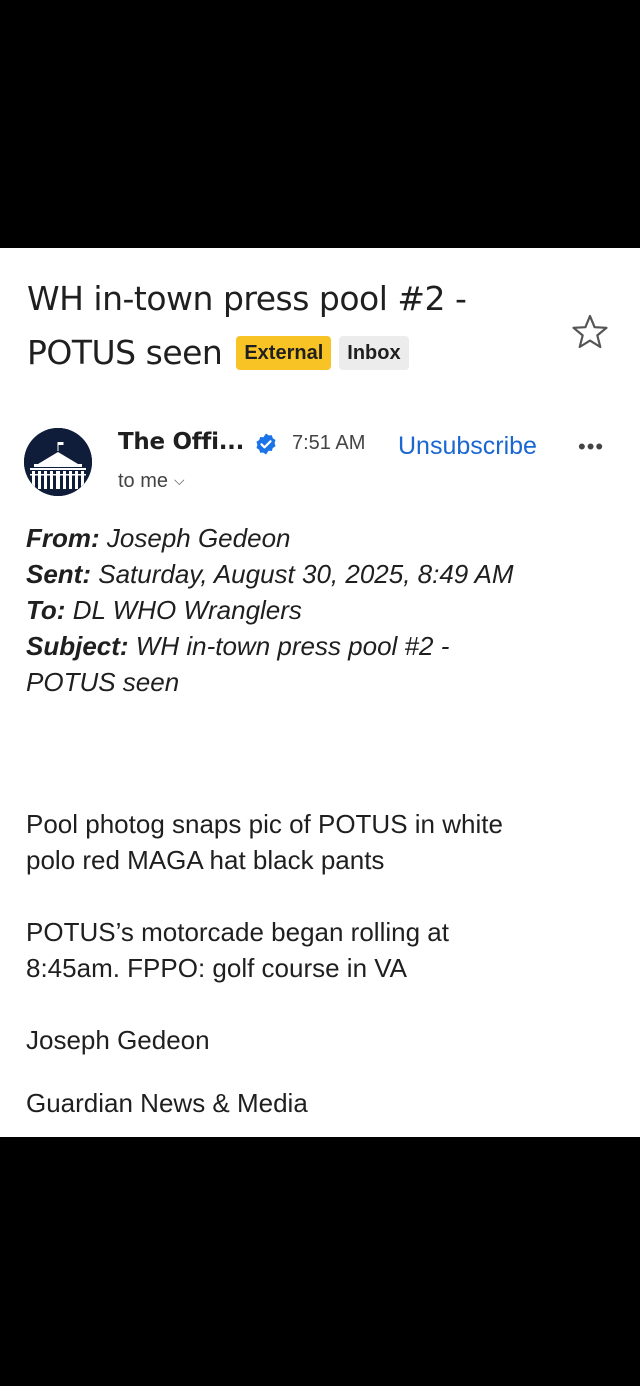  Describe the element at coordinates (329, 443) in the screenshot. I see `received-time: 7:51 AM` at that location.